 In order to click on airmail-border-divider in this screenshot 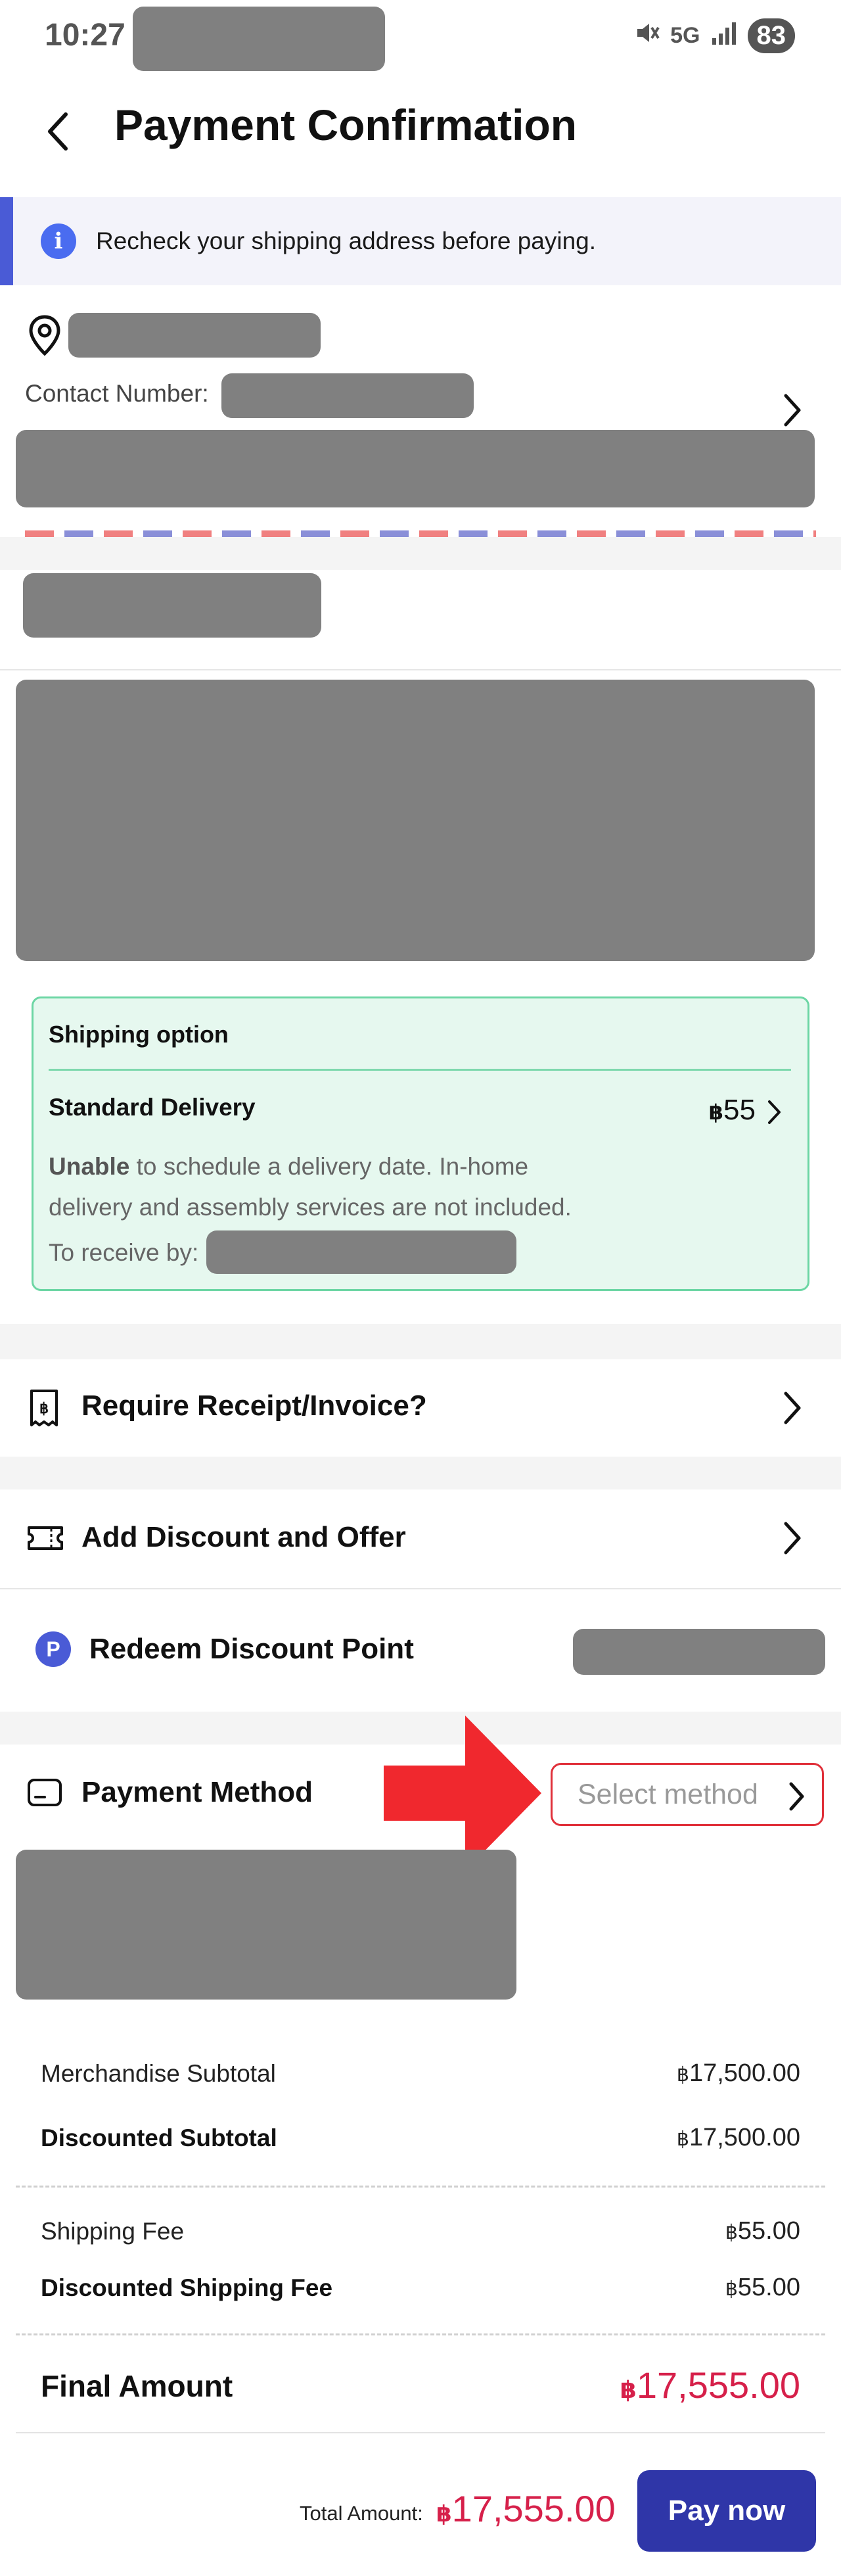, I will do `click(420, 533)`.